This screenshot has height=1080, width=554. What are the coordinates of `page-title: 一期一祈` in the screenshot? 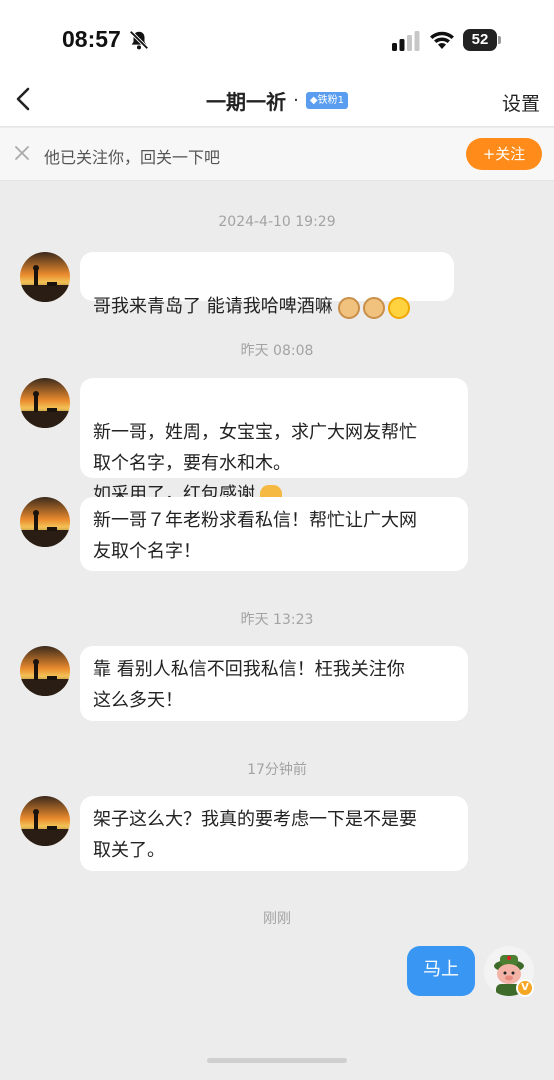 It's located at (246, 100).